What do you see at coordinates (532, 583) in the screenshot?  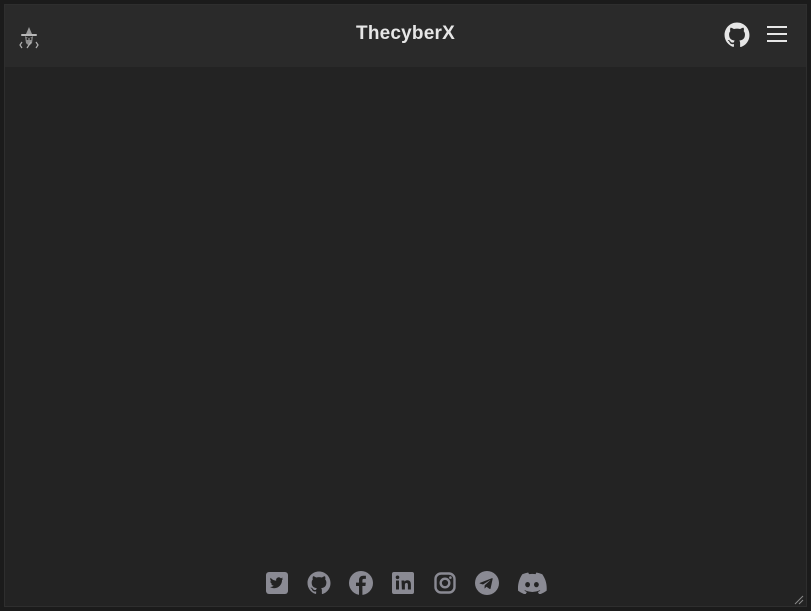 I see `discord-icon` at bounding box center [532, 583].